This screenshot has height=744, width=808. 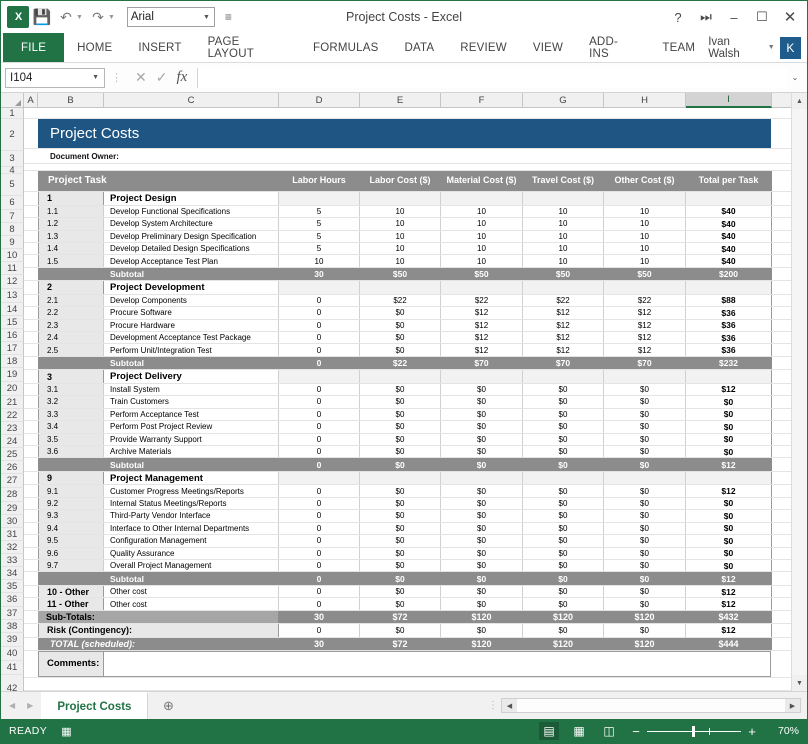 I want to click on zoom-slider: − +, so click(x=694, y=731).